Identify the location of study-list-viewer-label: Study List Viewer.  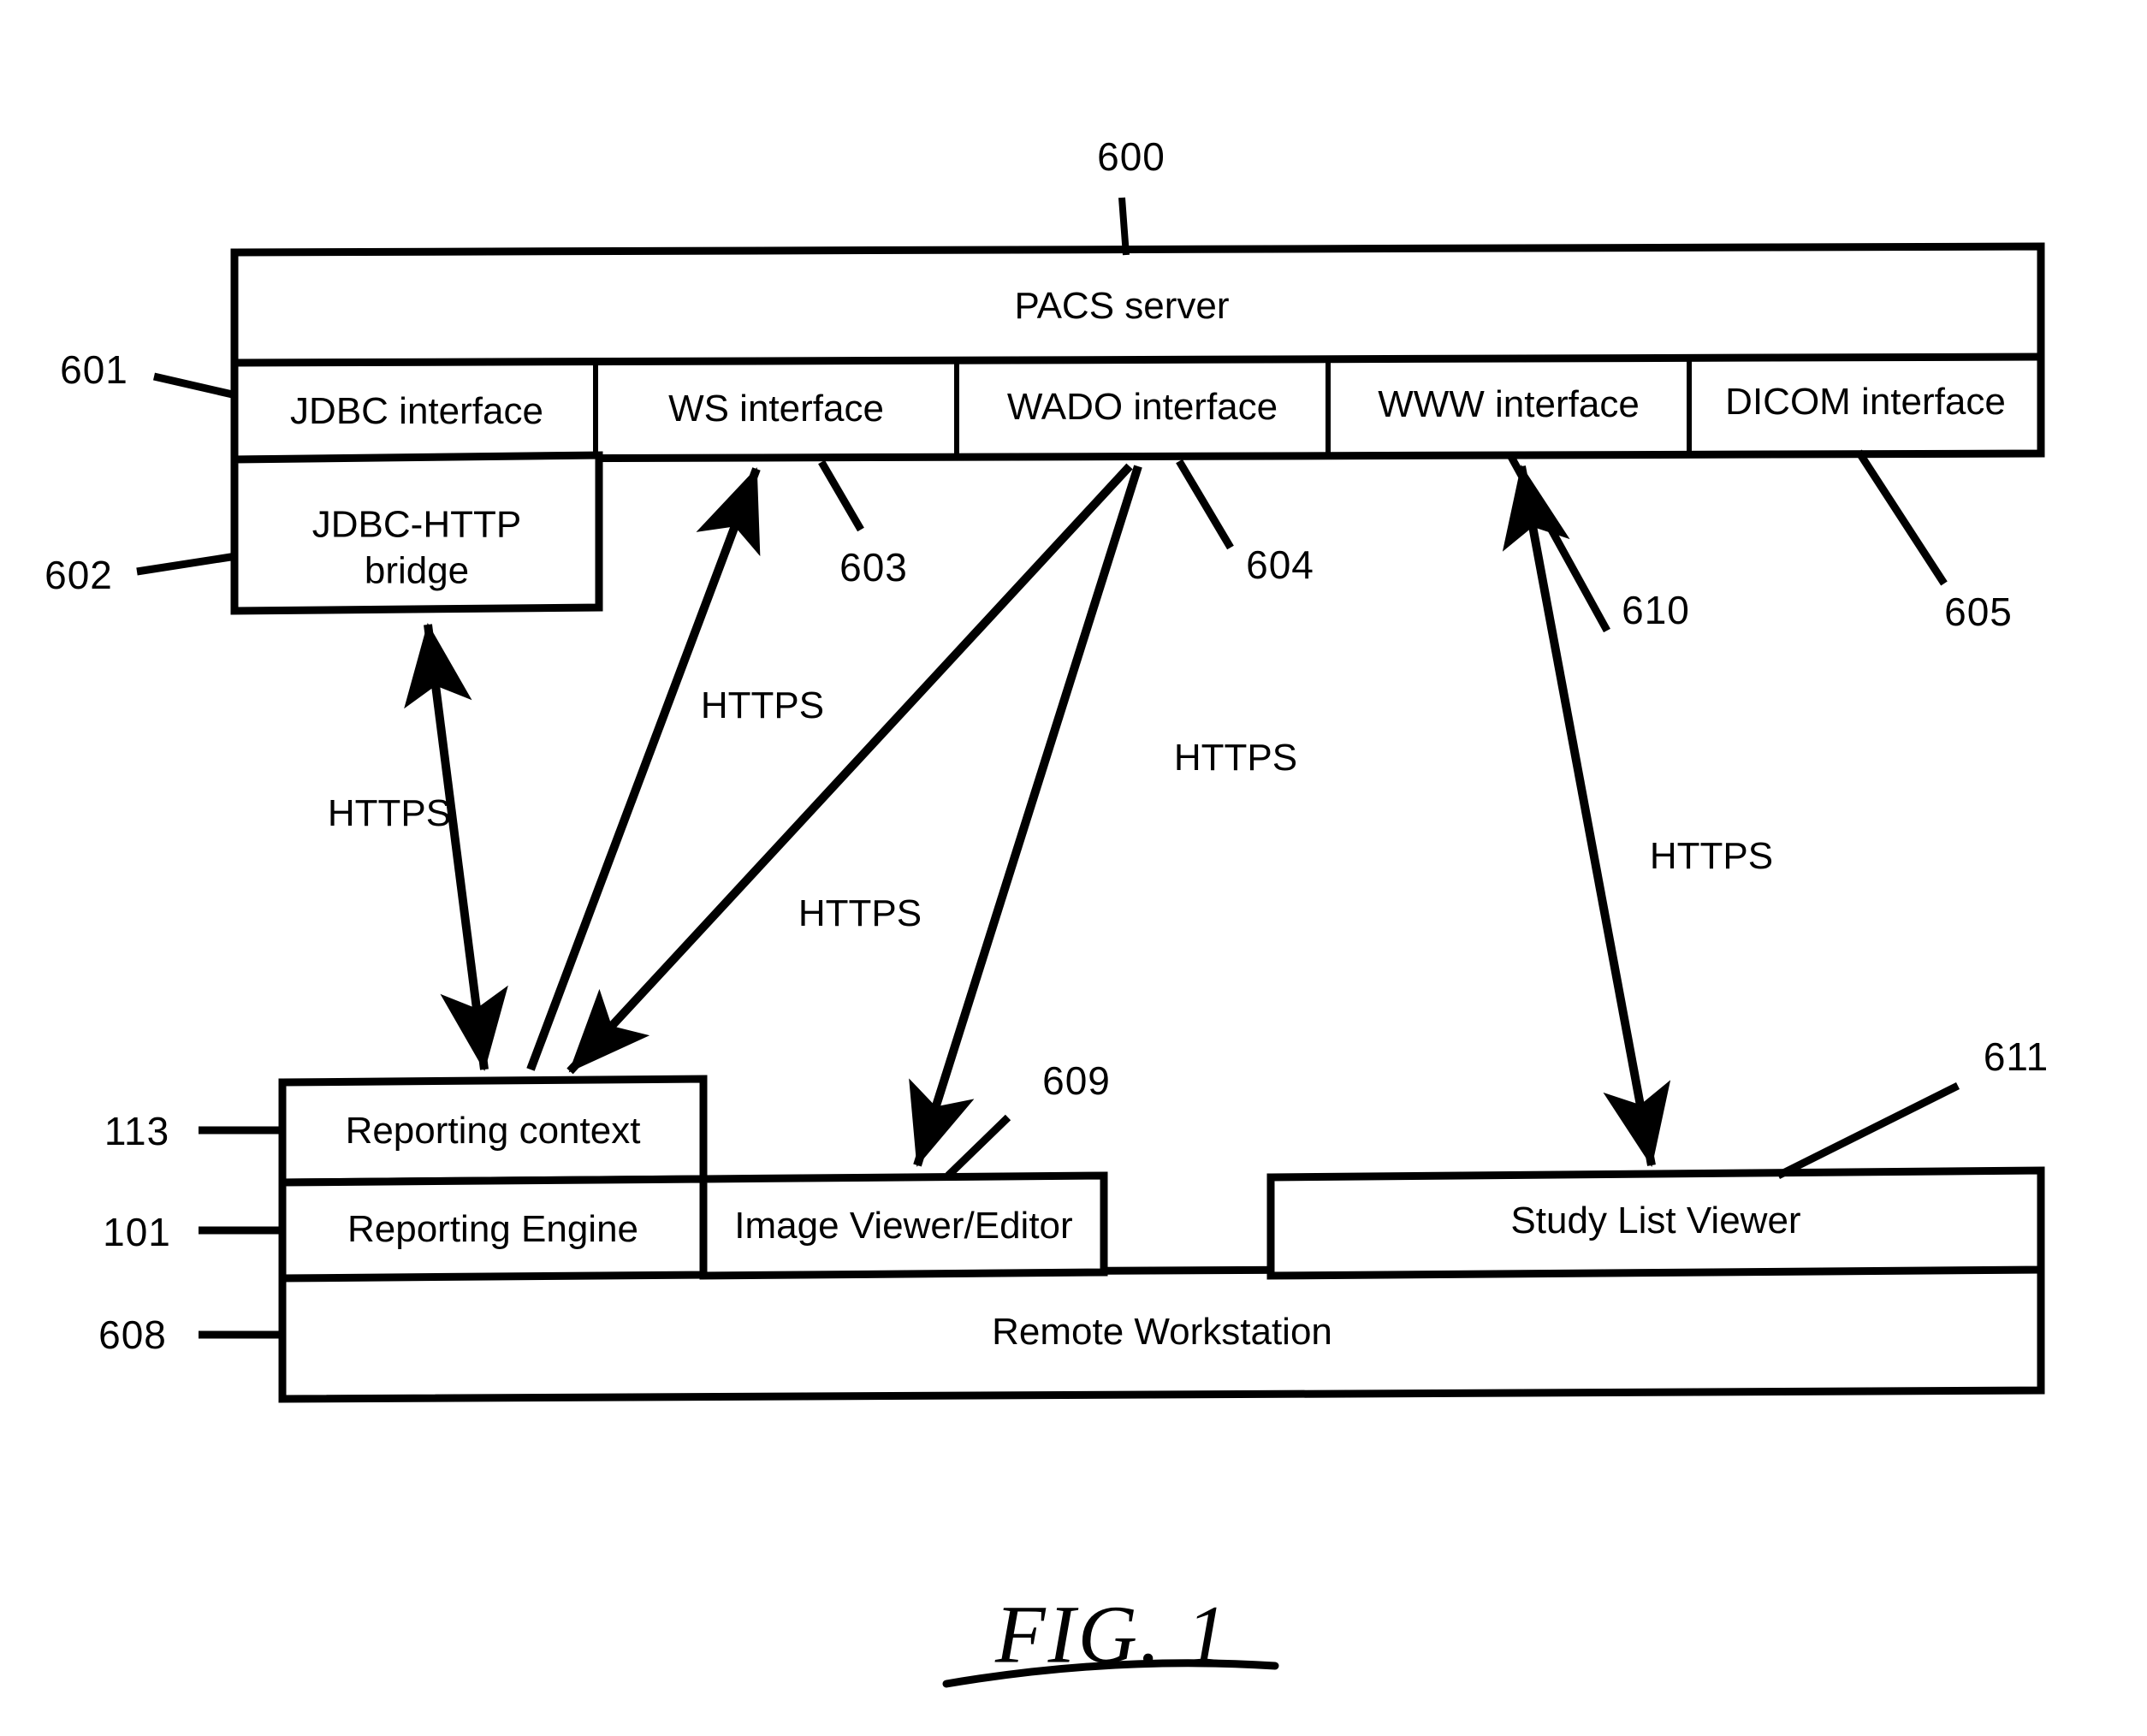
(1655, 1221).